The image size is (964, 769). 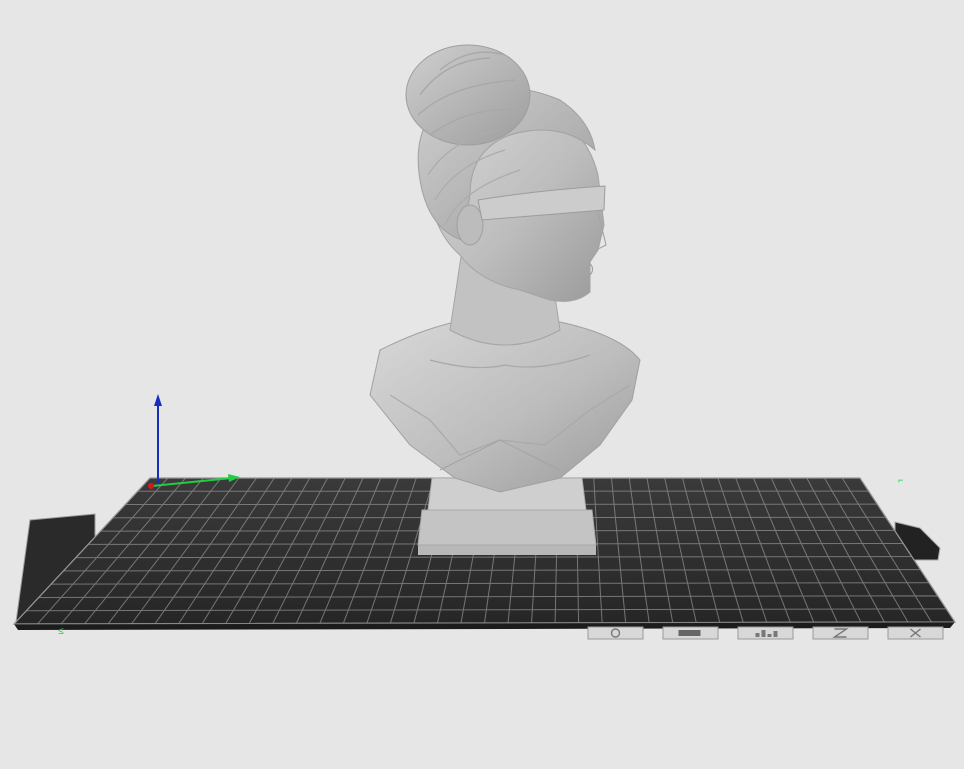 What do you see at coordinates (61, 632) in the screenshot?
I see `bed-front-marker: ≤` at bounding box center [61, 632].